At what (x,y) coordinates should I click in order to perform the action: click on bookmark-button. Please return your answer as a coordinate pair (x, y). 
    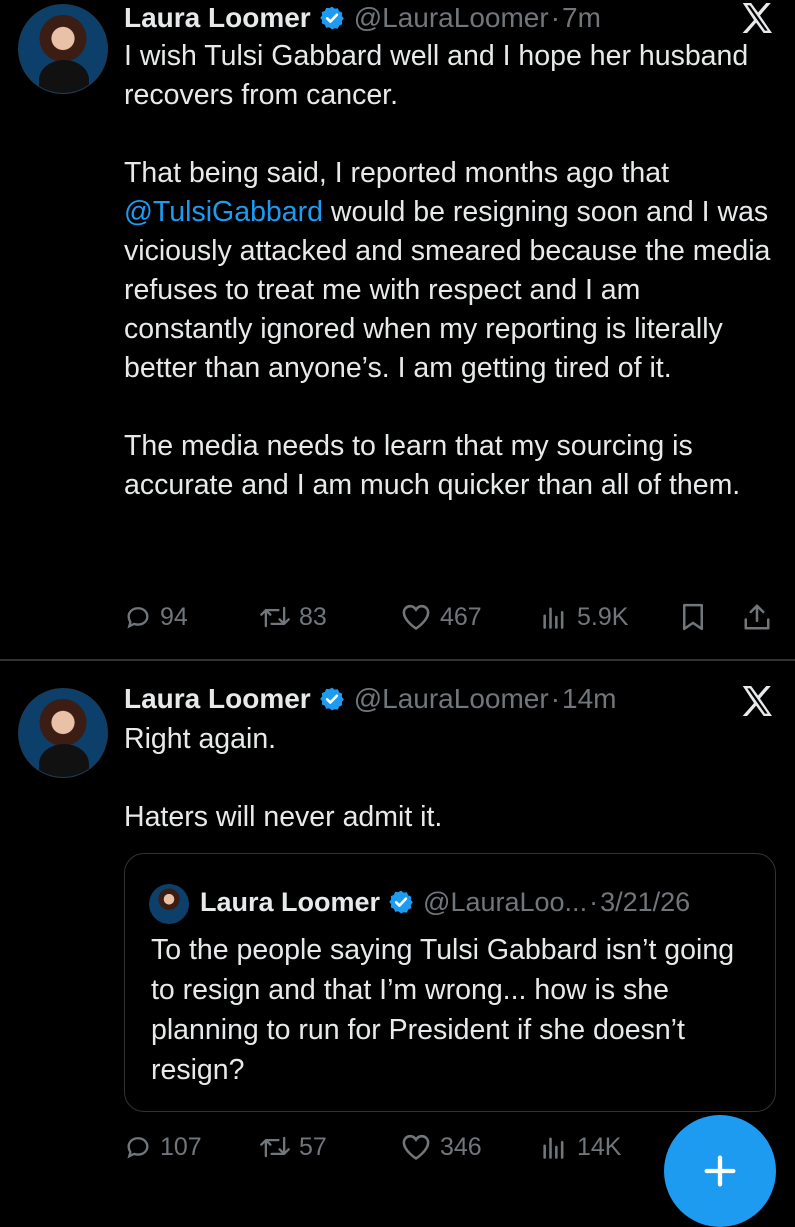
    Looking at the image, I should click on (697, 617).